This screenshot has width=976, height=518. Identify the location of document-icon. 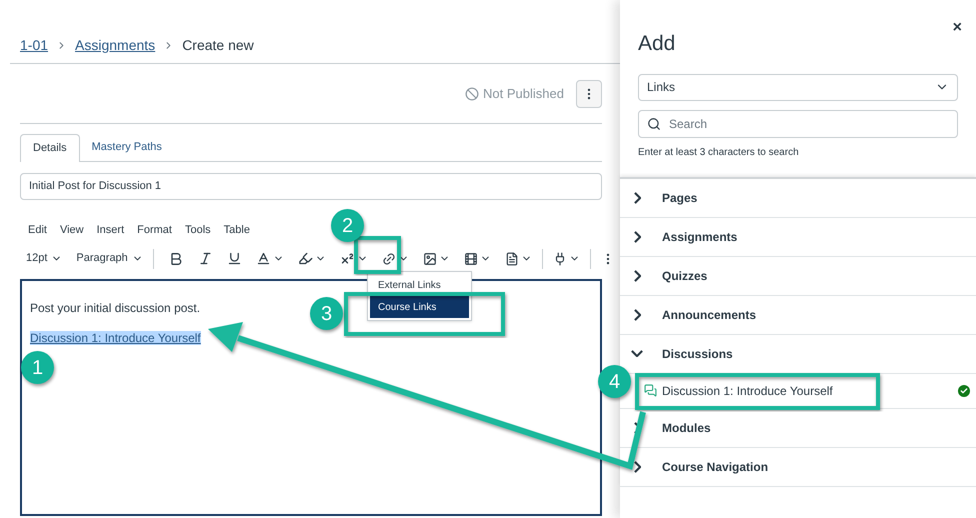
(511, 259).